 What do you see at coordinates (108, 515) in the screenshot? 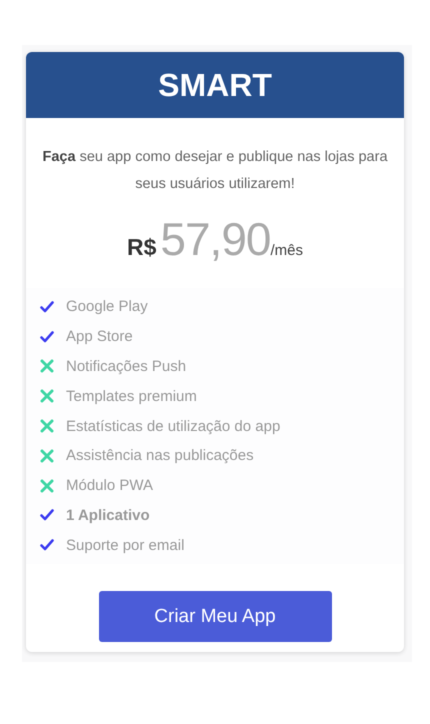
I see `feature-label: 1 Aplicativo` at bounding box center [108, 515].